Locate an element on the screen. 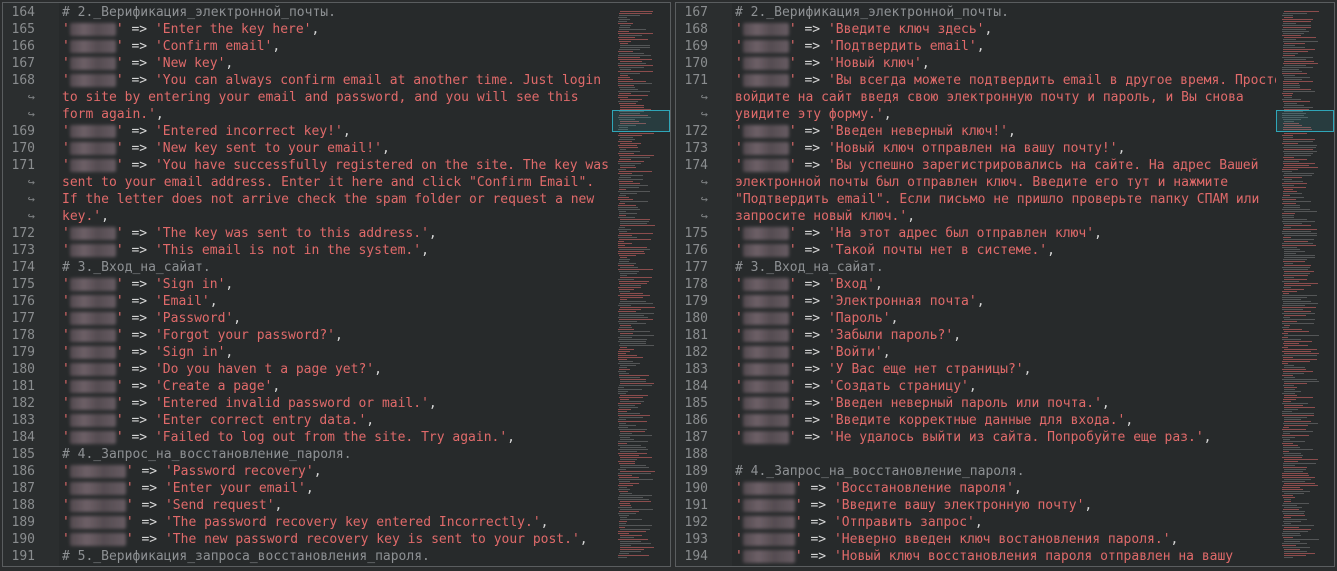 Image resolution: width=1337 pixels, height=571 pixels. code-line: 170 ' ' => 'Новый ключ', is located at coordinates (976, 63).